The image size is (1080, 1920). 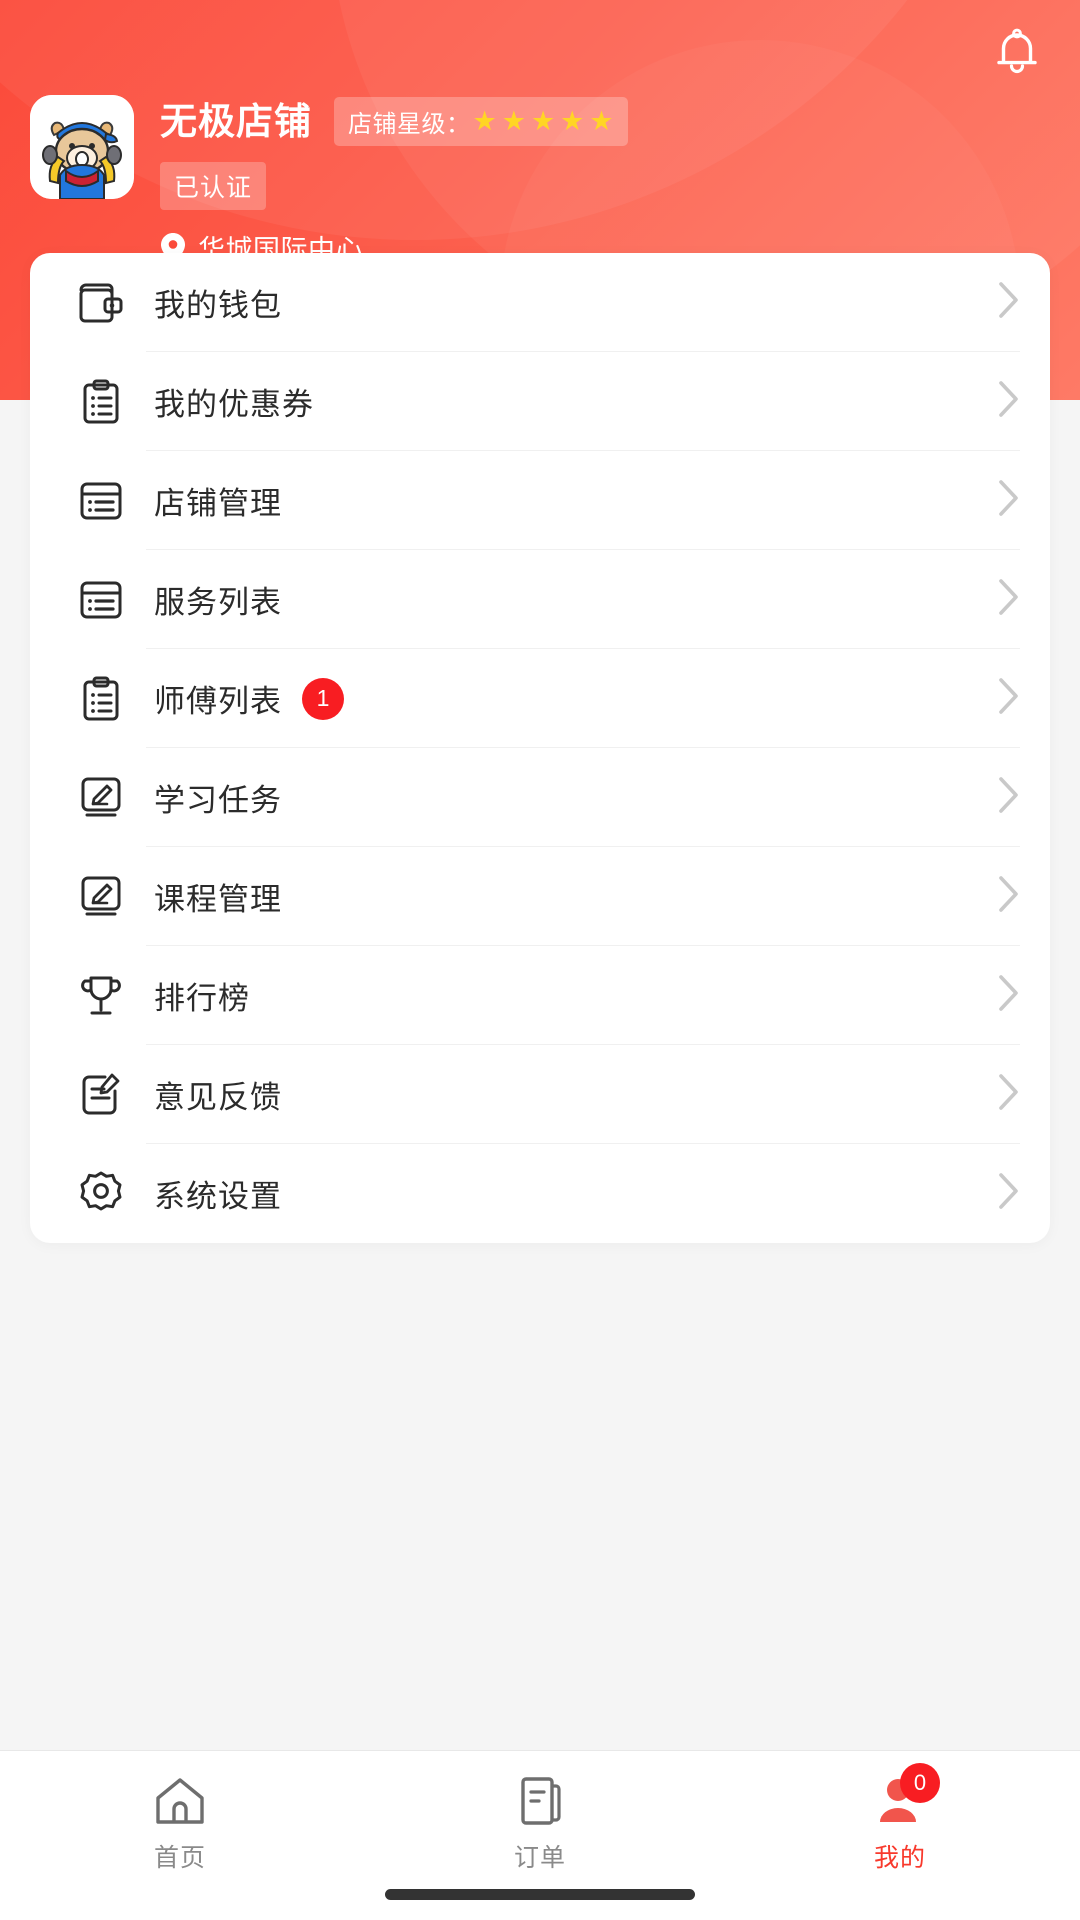 I want to click on shop-name-row: 无极店铺 店铺星级： ★ ★ ★ ★ ★, so click(x=394, y=121).